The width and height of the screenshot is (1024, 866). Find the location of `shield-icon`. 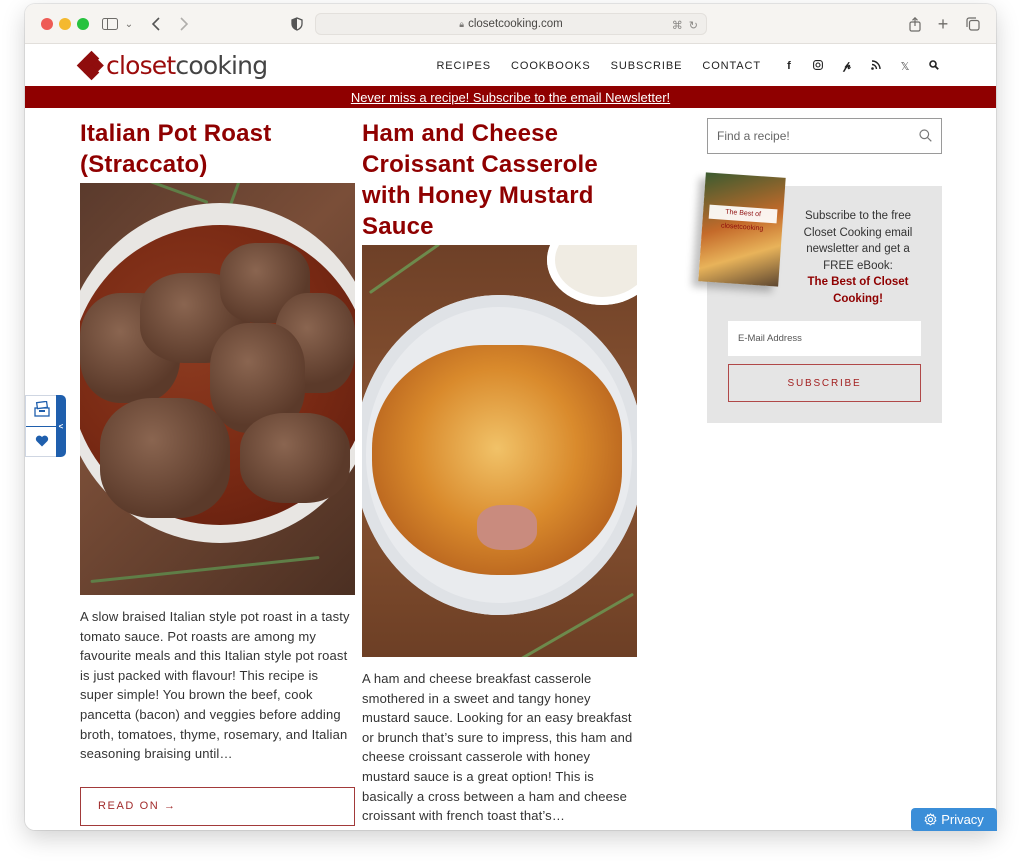

shield-icon is located at coordinates (297, 24).